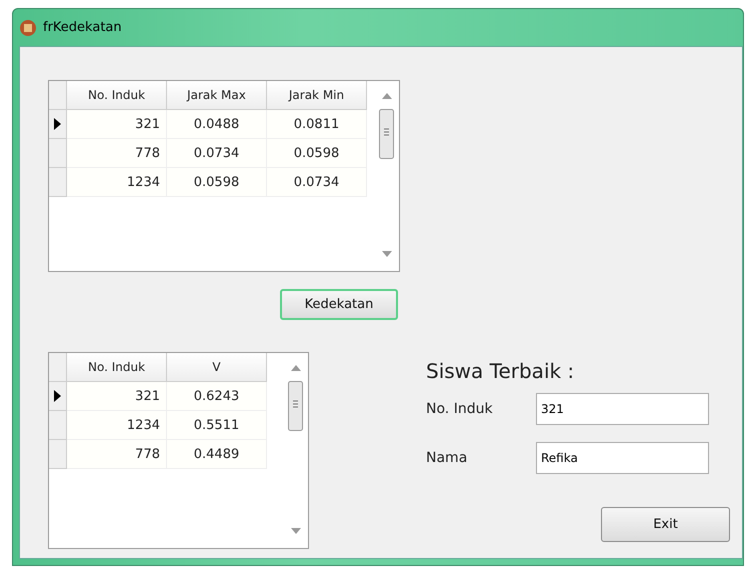 The height and width of the screenshot is (572, 746). Describe the element at coordinates (665, 524) in the screenshot. I see `exit-button: Exit` at that location.